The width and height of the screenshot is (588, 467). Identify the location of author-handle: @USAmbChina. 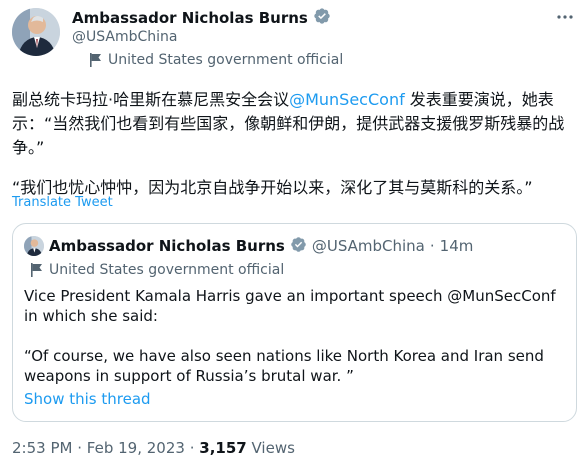
(125, 37).